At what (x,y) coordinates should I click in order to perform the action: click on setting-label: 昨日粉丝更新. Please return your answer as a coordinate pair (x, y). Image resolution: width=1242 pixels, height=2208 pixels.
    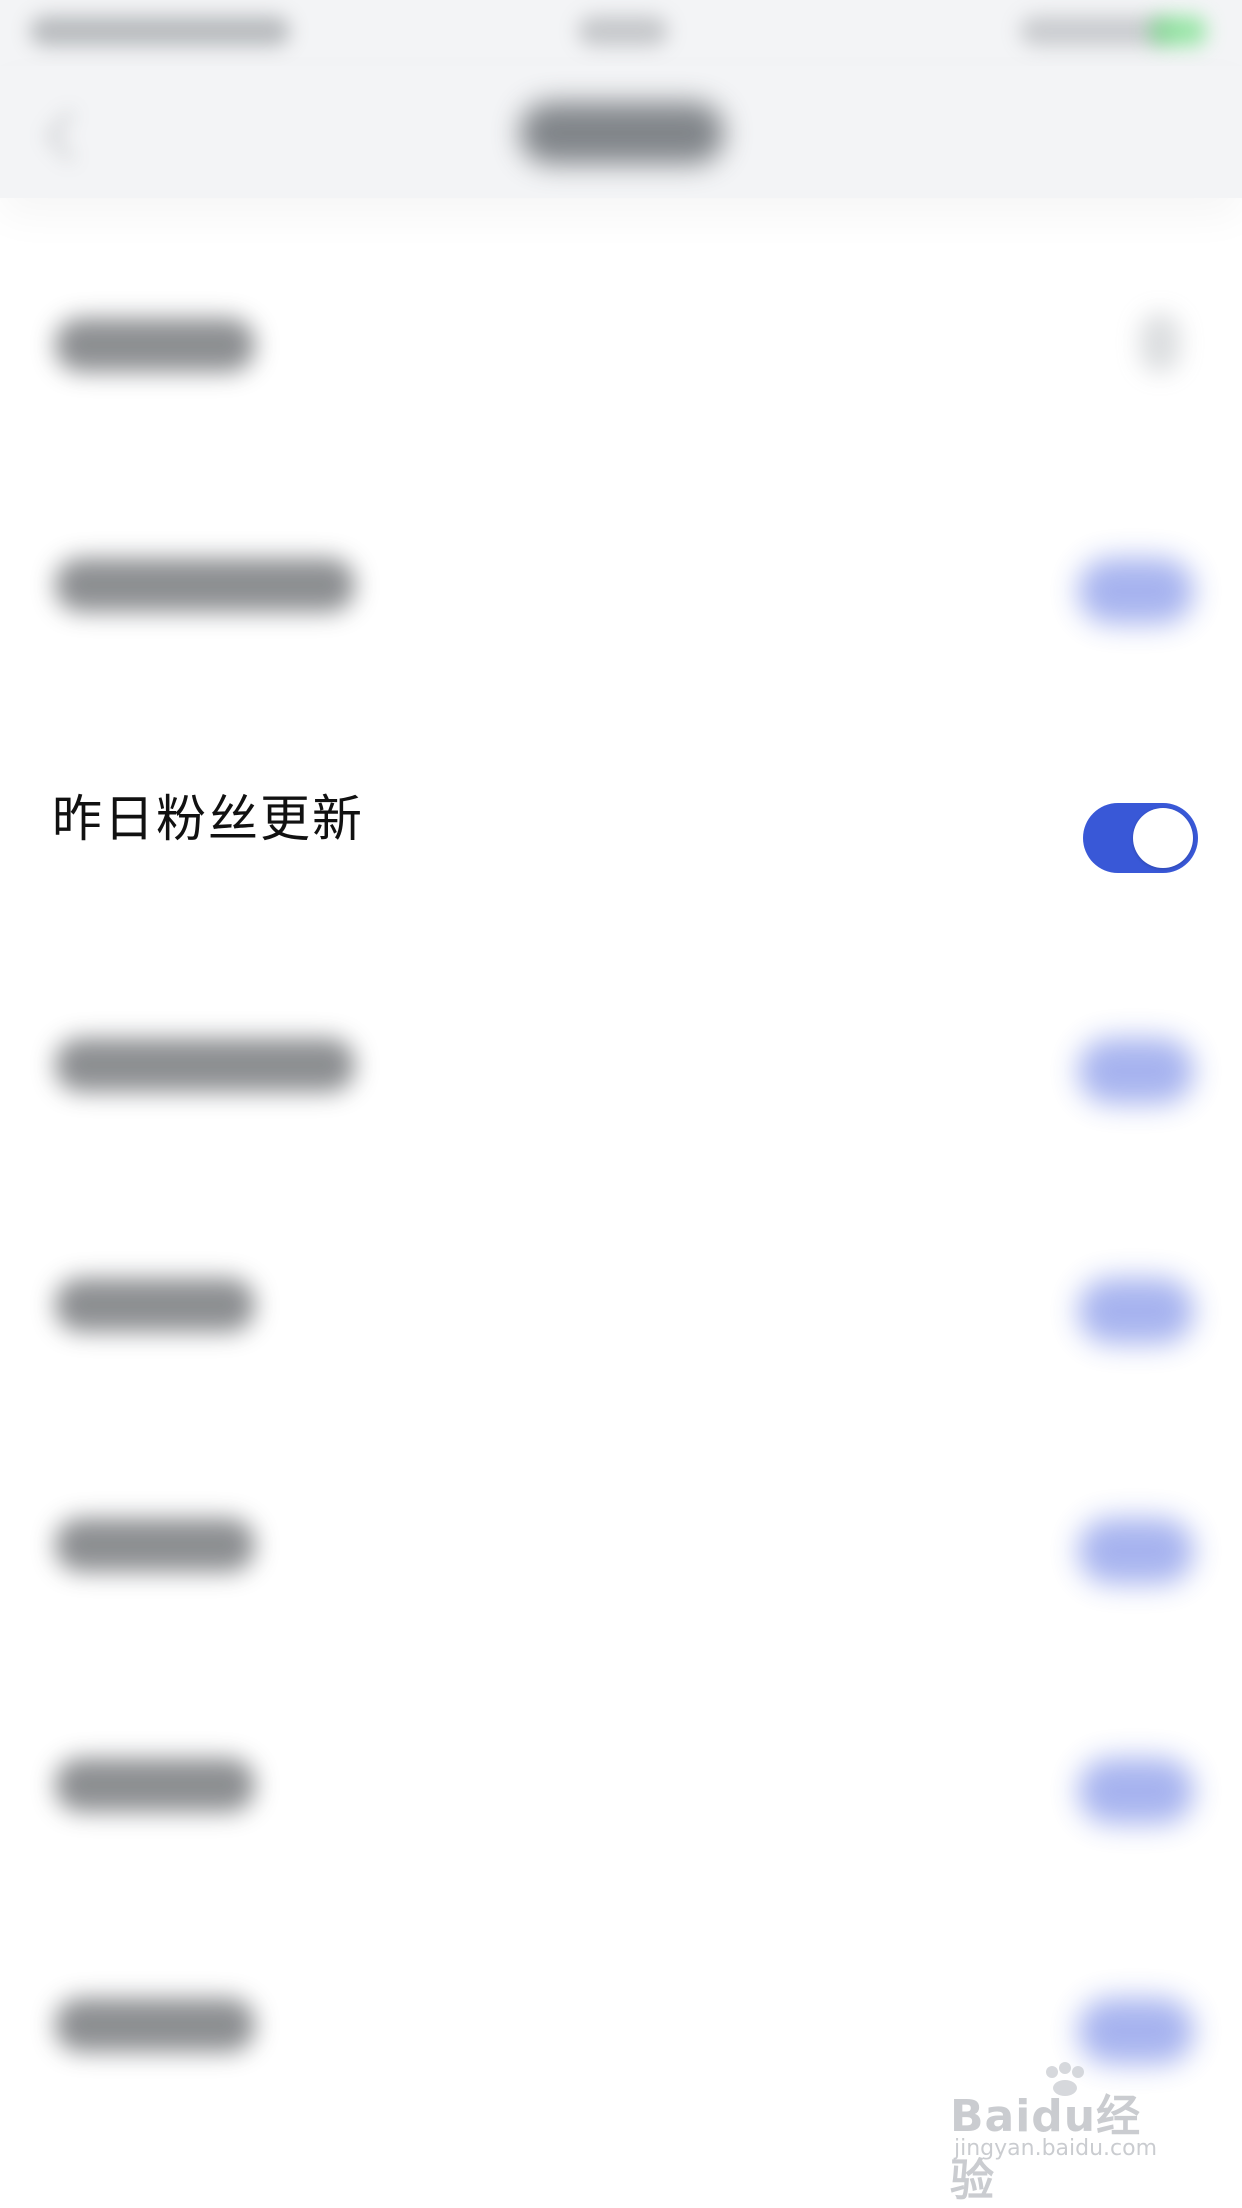
    Looking at the image, I should click on (208, 819).